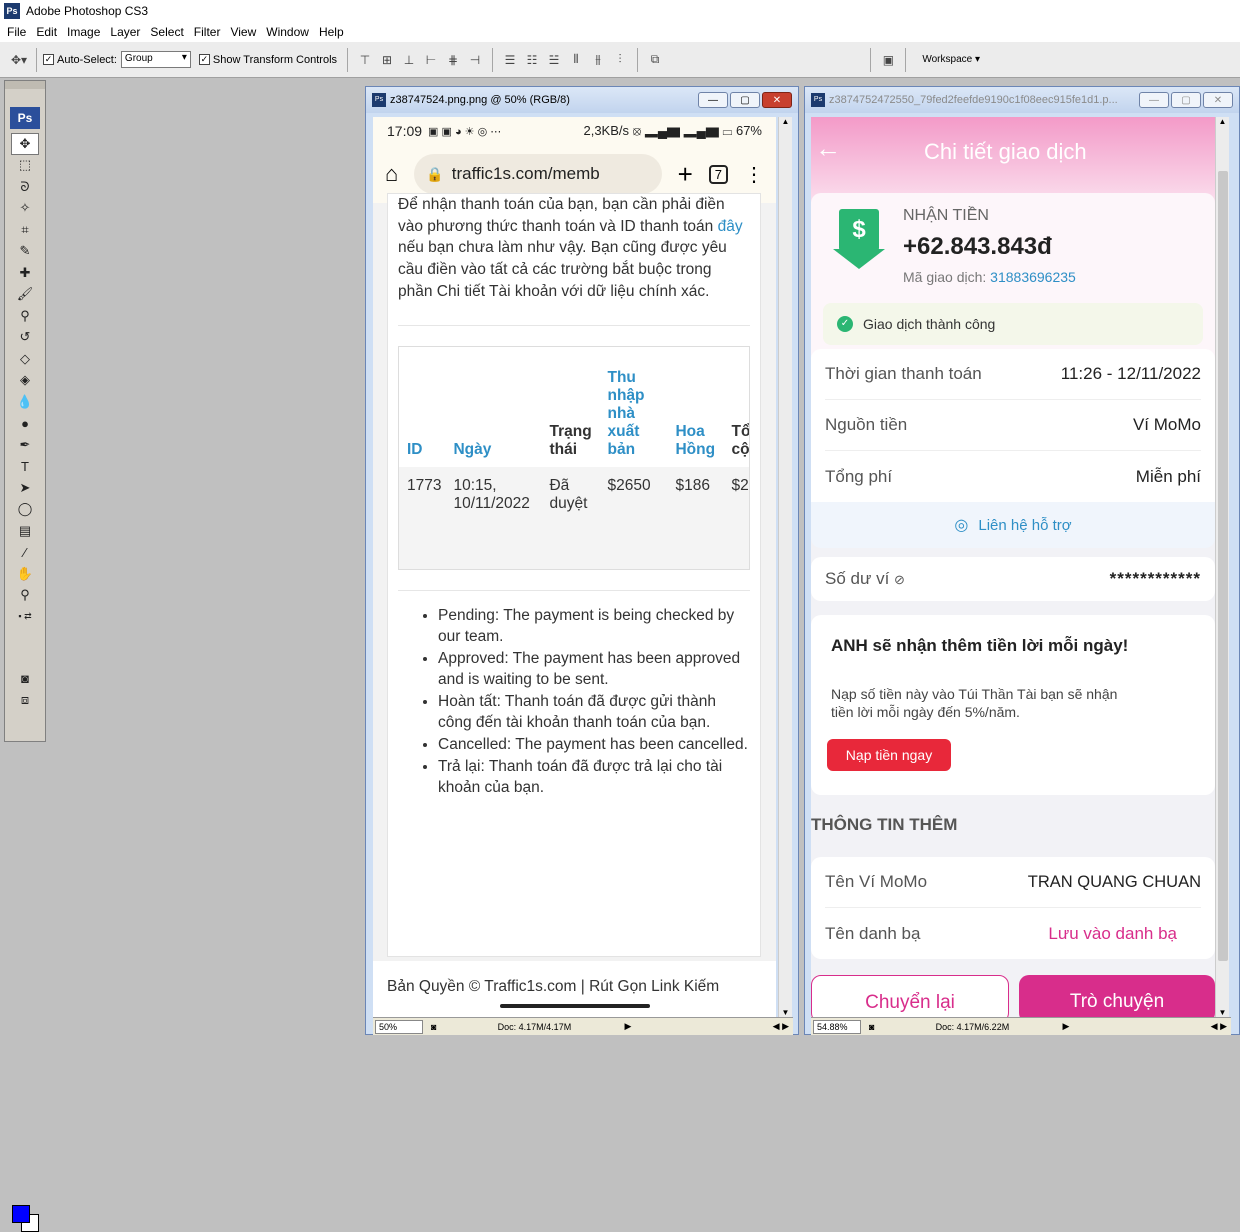  What do you see at coordinates (166, 32) in the screenshot?
I see `menu-select: Select` at bounding box center [166, 32].